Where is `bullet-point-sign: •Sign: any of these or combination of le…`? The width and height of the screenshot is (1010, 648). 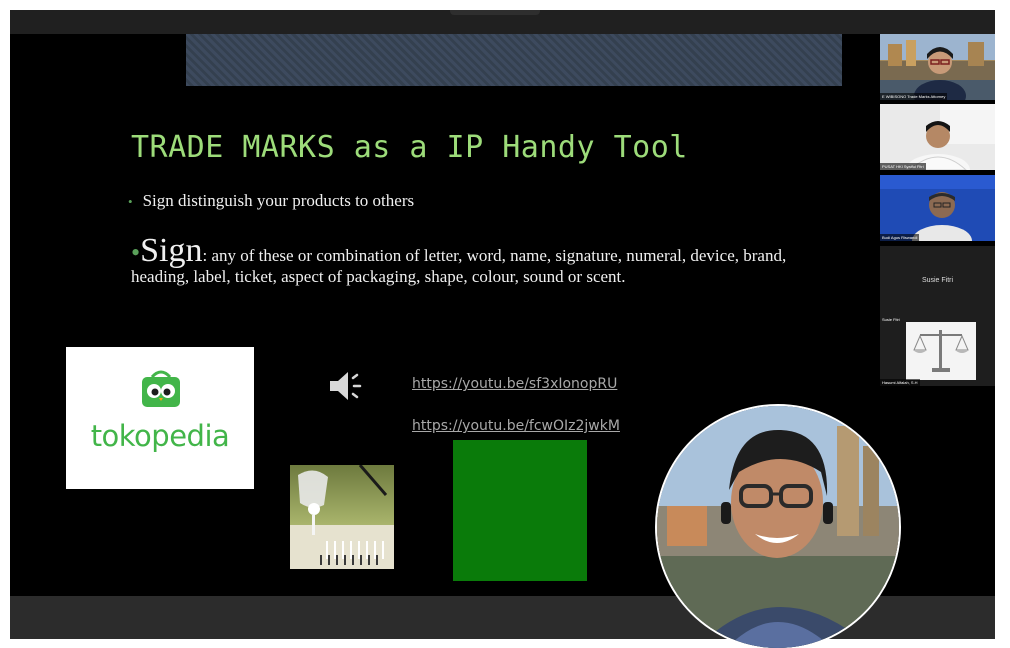 bullet-point-sign: •Sign: any of these or combination of le… is located at coordinates (487, 260).